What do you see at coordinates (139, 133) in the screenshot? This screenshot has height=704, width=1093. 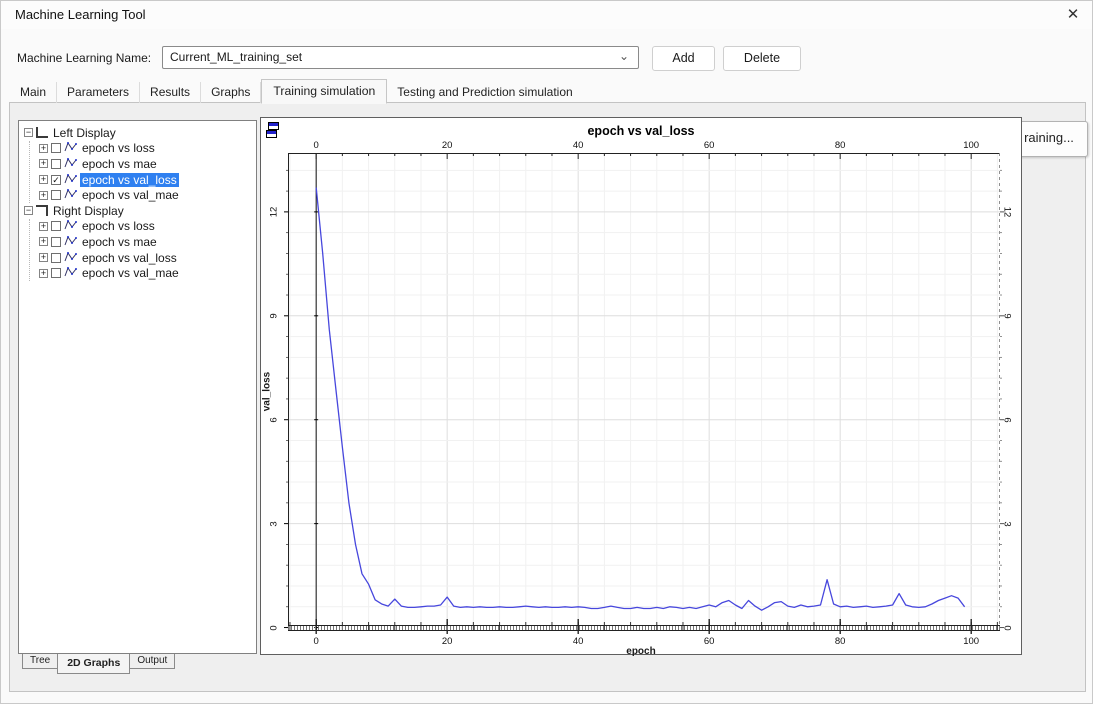 I see `tree-group-row: − Left Display` at bounding box center [139, 133].